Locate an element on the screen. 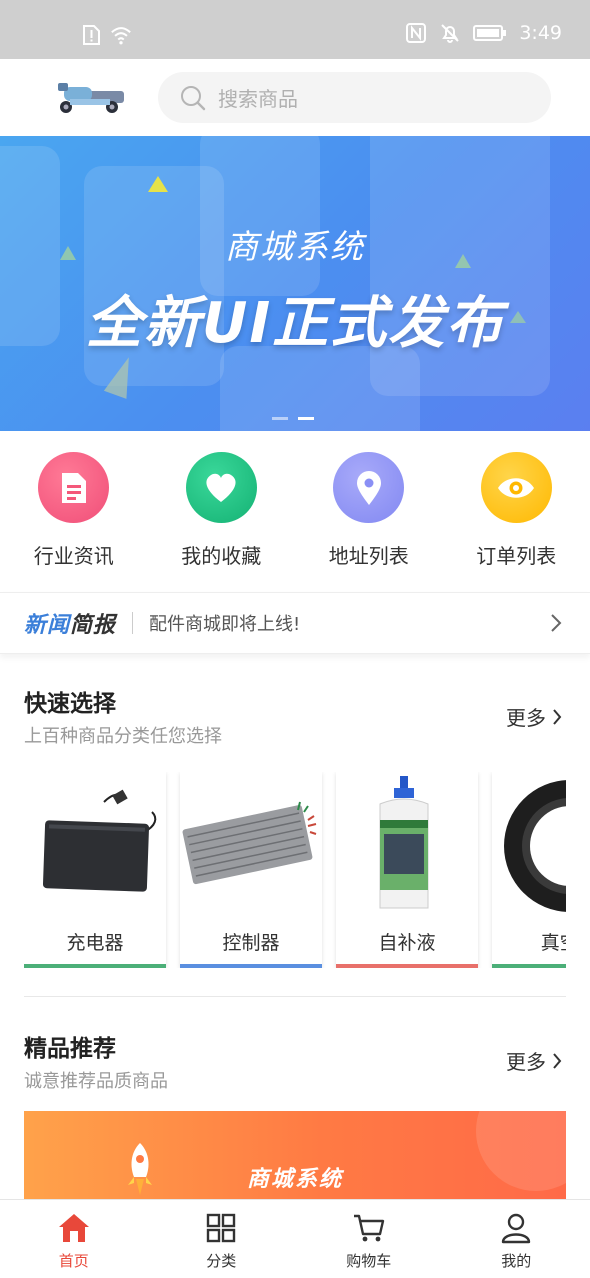 The image size is (590, 1278). quick-nav-item-news: 行业资讯 is located at coordinates (74, 511).